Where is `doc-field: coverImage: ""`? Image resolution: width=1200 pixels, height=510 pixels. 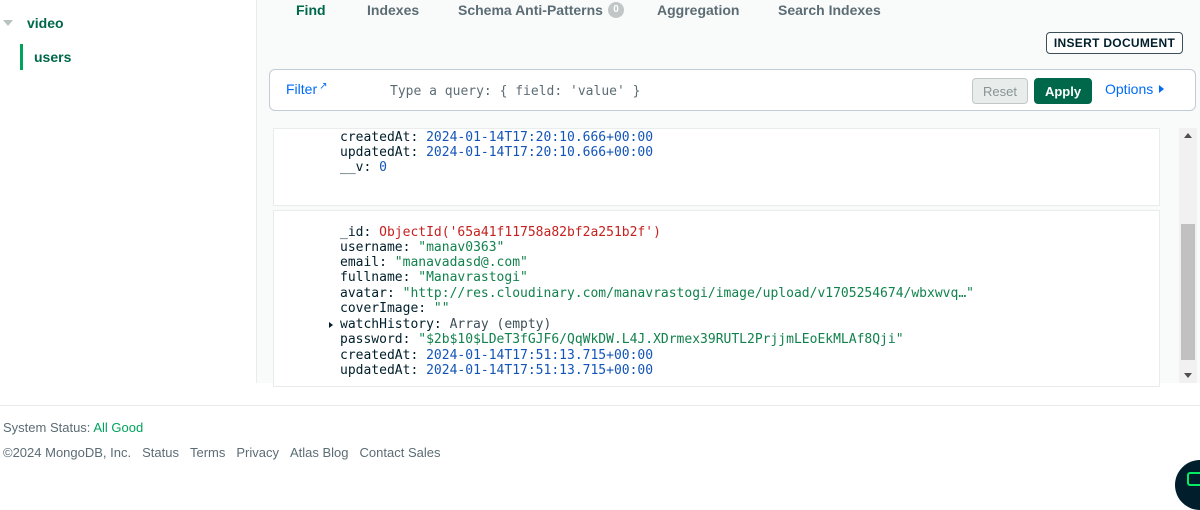 doc-field: coverImage: "" is located at coordinates (395, 308).